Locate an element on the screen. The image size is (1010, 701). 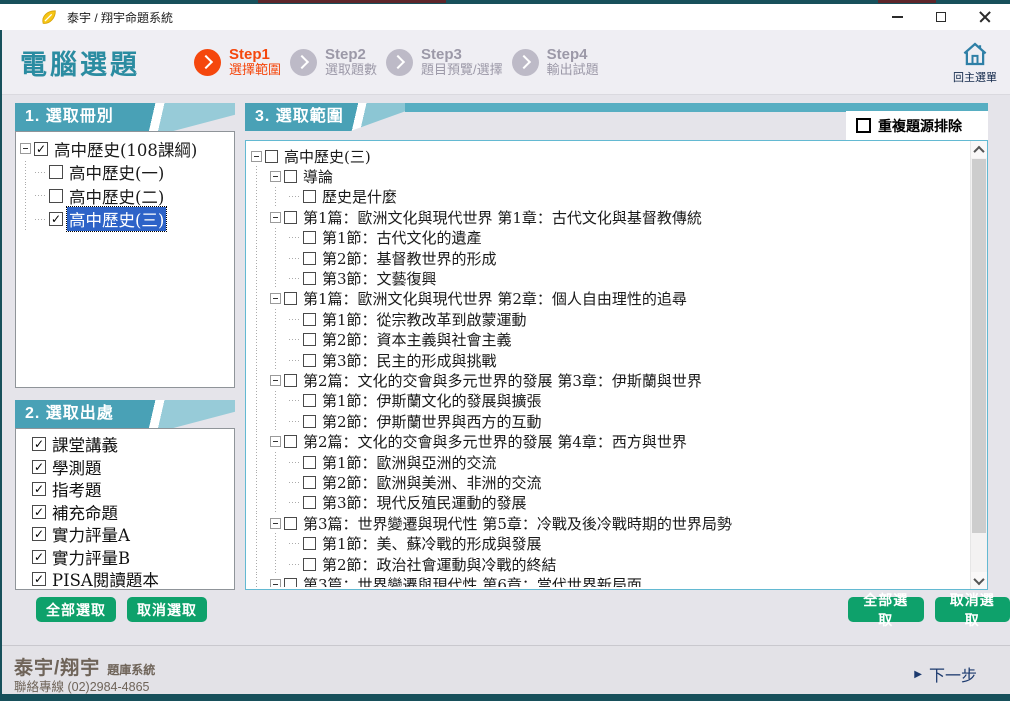
scope-deselect-button: 取消選取 is located at coordinates (972, 610).